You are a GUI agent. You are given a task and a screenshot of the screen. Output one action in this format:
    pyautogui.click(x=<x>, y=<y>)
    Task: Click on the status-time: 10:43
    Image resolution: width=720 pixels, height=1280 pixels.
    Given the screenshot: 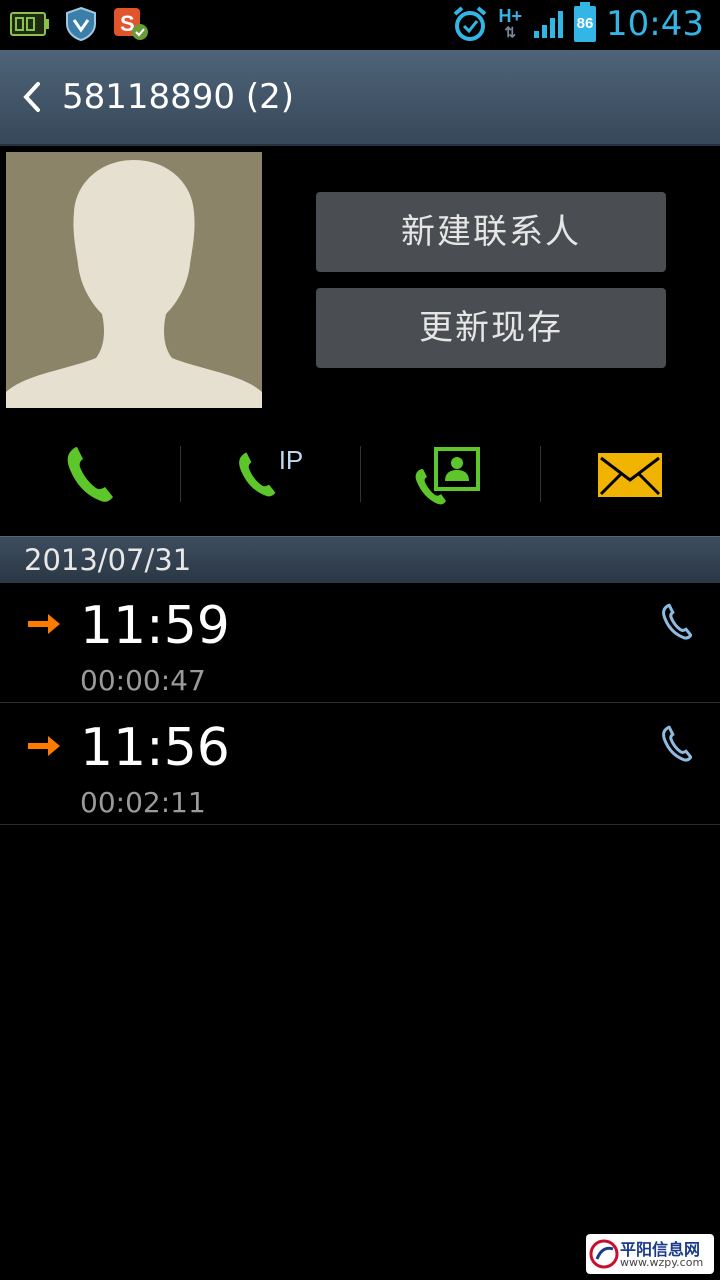 What is the action you would take?
    pyautogui.click(x=655, y=24)
    